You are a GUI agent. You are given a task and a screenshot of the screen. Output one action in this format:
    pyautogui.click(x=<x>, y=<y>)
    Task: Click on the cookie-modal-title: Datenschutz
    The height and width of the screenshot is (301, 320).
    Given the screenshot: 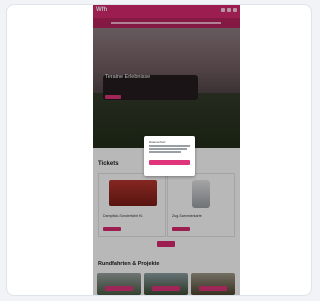 What is the action you would take?
    pyautogui.click(x=157, y=142)
    